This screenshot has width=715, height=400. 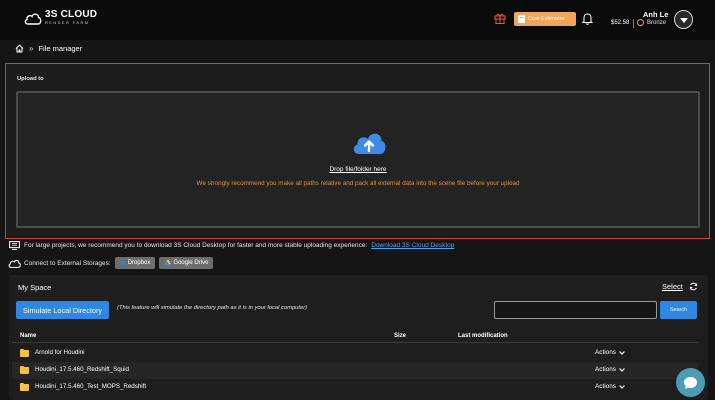 I want to click on my-space-title: My Space, so click(x=35, y=287).